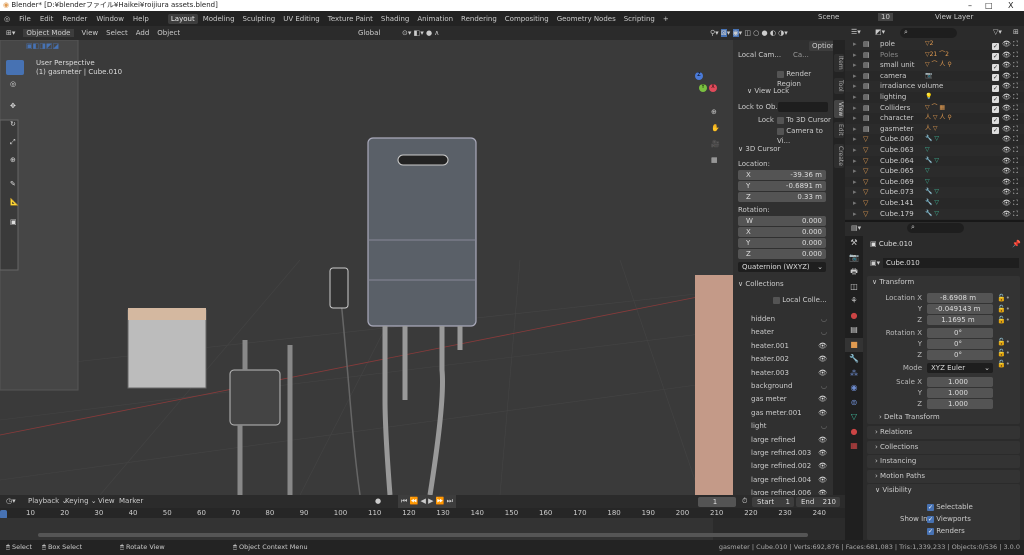  Describe the element at coordinates (639, 19) in the screenshot. I see `tab-scripting: Scripting` at that location.